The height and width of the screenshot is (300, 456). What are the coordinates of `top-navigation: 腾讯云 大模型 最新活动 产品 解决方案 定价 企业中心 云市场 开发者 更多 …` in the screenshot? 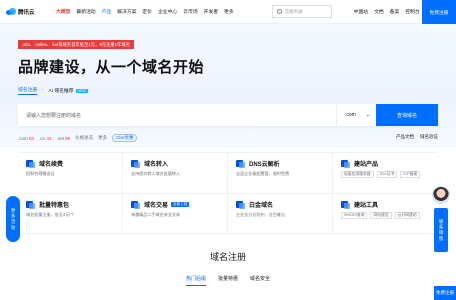 It's located at (228, 12).